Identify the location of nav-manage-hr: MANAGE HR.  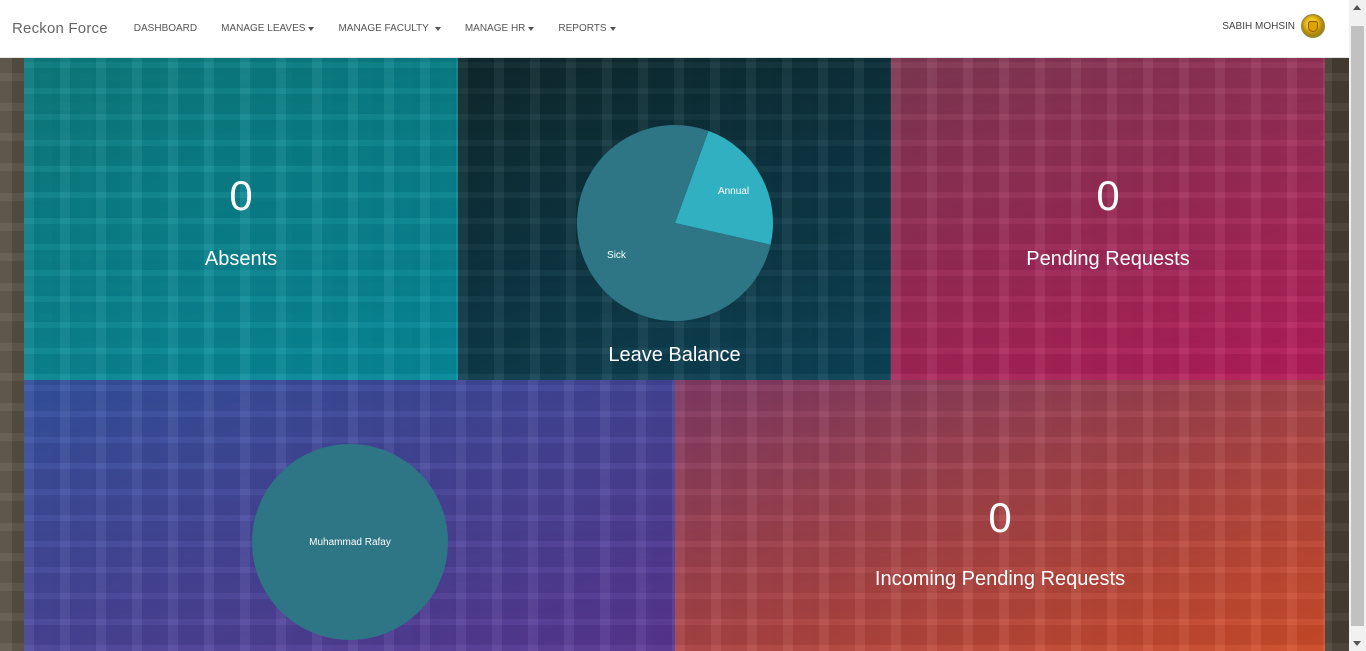
(500, 28).